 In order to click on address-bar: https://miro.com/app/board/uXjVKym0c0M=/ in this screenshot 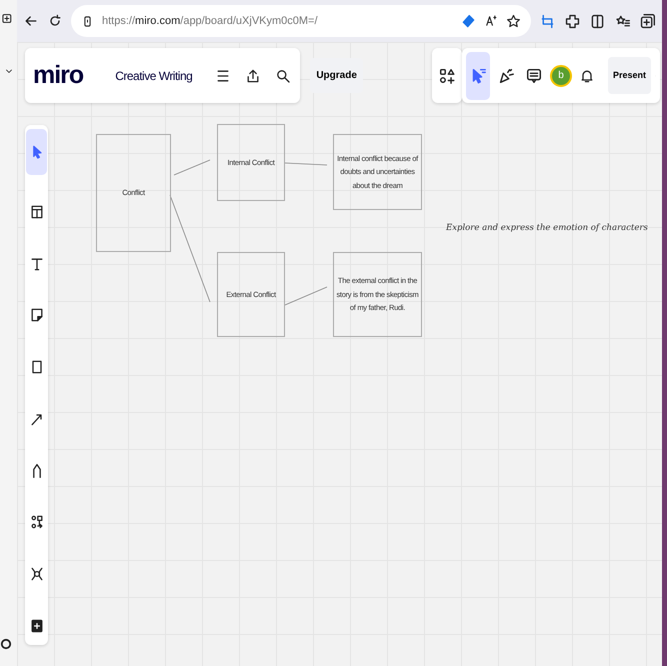, I will do `click(301, 21)`.